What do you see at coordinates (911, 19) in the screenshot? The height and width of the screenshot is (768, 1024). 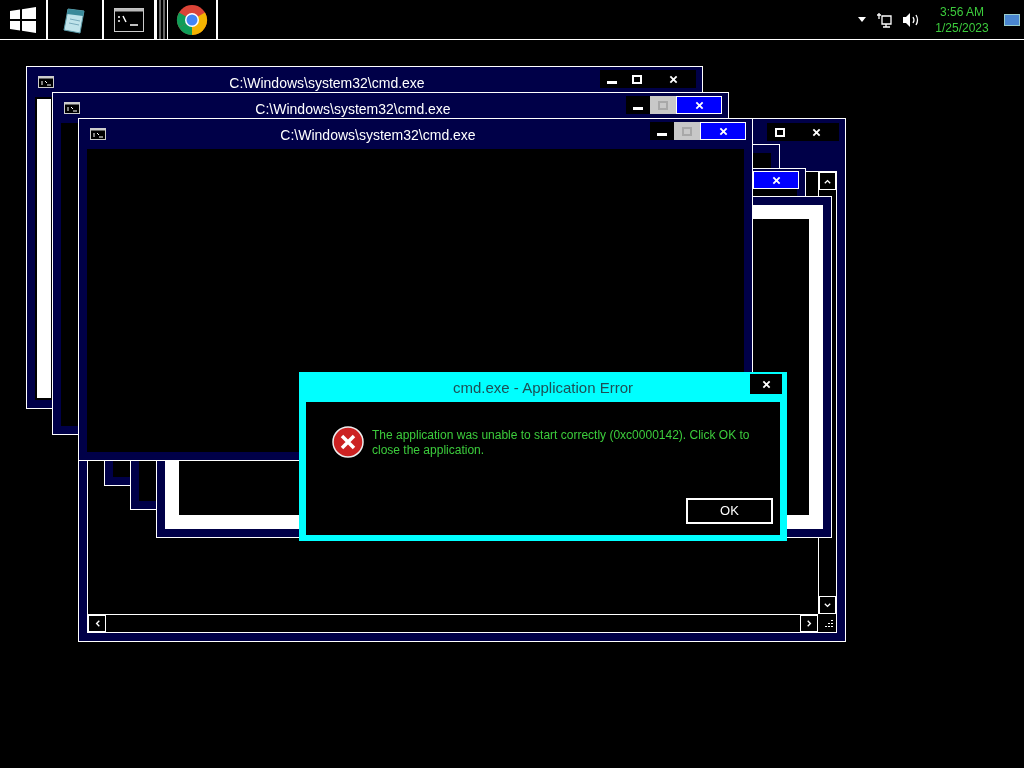 I see `speaker-icon` at bounding box center [911, 19].